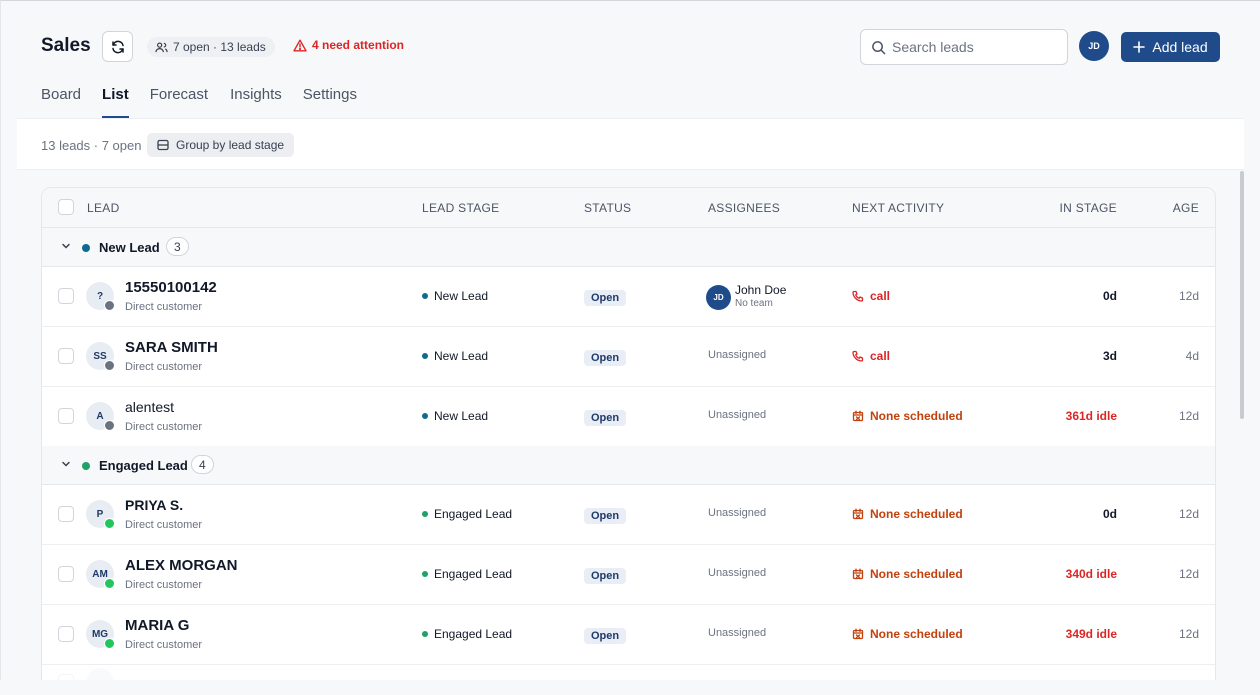 The image size is (1260, 695). I want to click on tab-list: List, so click(115, 102).